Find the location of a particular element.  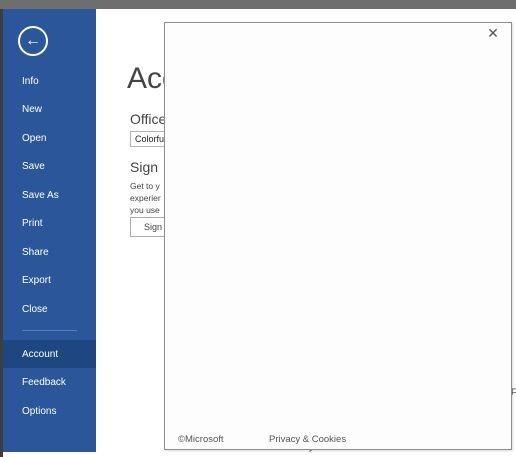

privacy-cookies-link: Privacy & Cookies is located at coordinates (307, 439).